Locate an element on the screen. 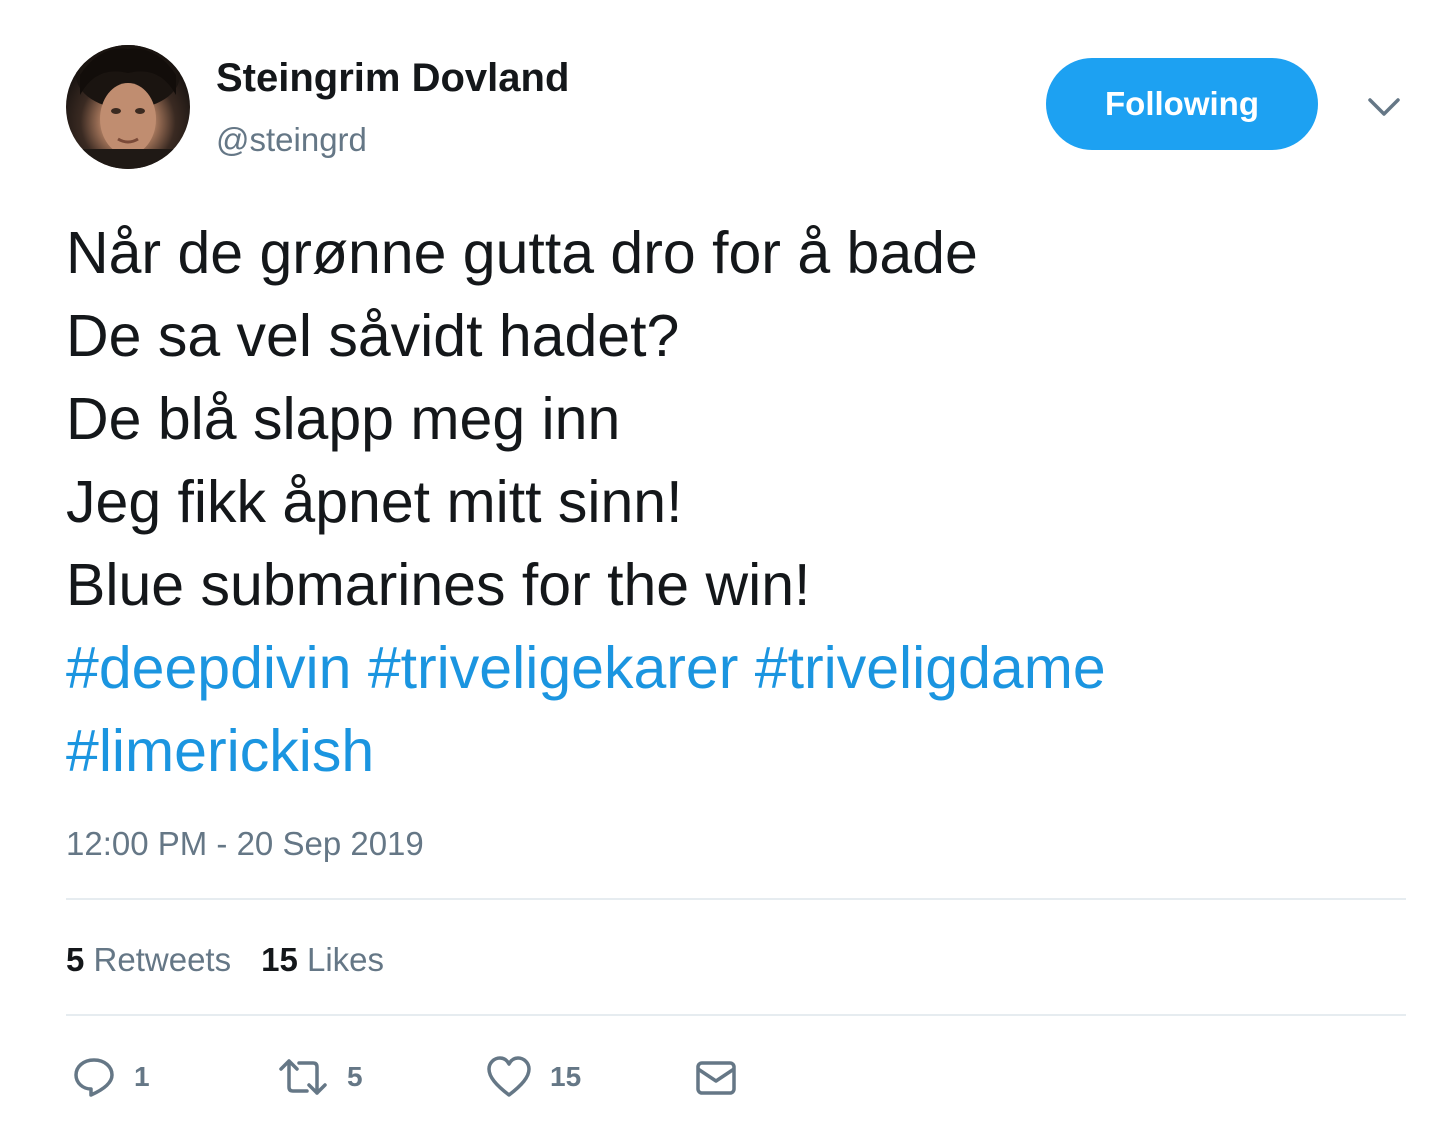 This screenshot has width=1431, height=1134. retweets-stat: 5 Retweets is located at coordinates (148, 960).